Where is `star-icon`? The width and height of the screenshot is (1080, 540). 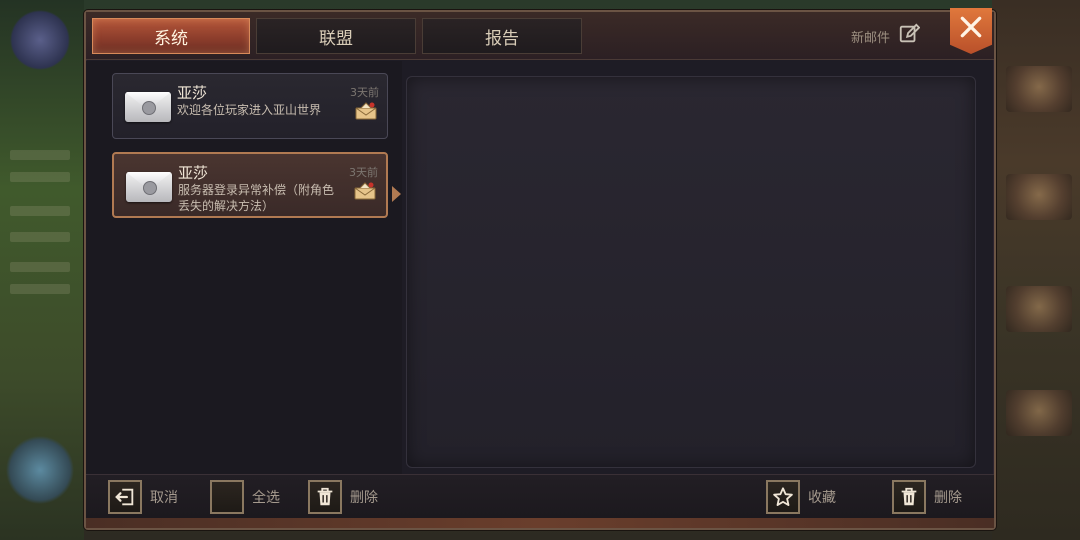
star-icon is located at coordinates (783, 497).